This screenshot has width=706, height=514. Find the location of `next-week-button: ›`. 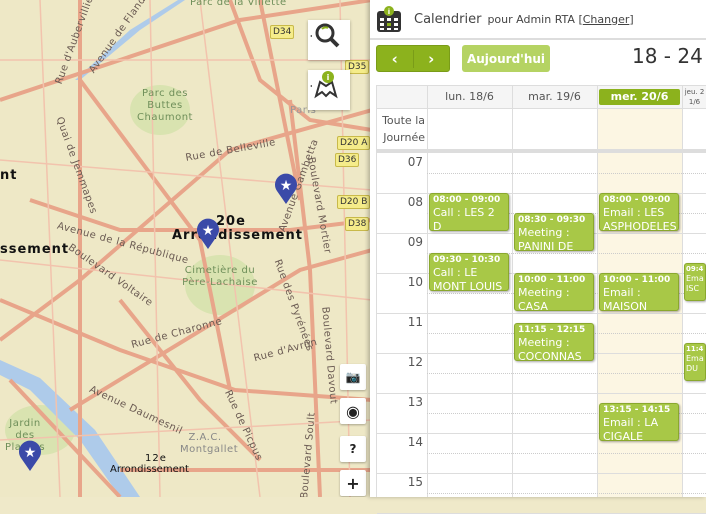

next-week-button: › is located at coordinates (431, 58).